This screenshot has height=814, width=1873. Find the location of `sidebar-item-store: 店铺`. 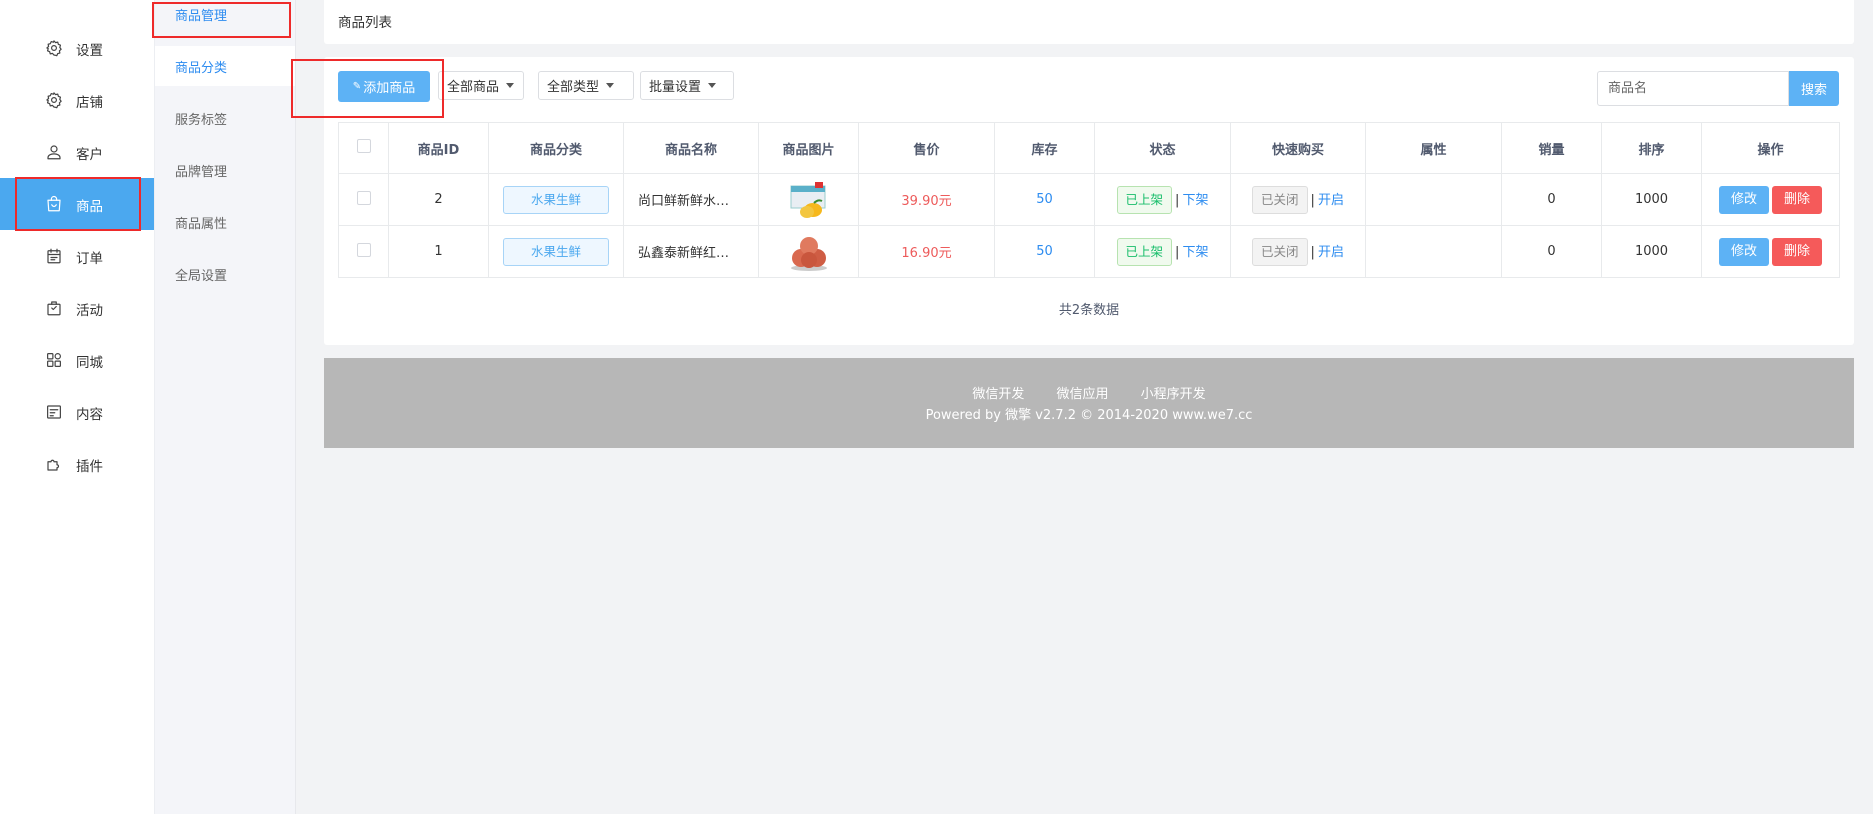

sidebar-item-store: 店铺 is located at coordinates (77, 100).